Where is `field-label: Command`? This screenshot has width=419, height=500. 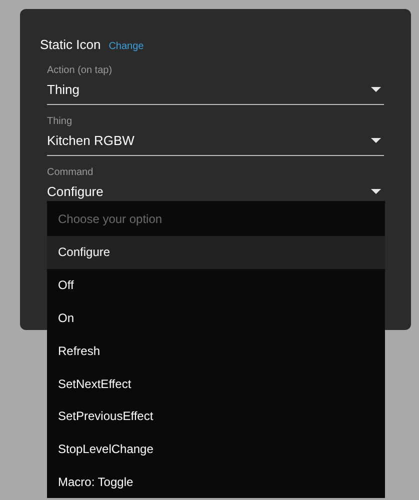 field-label: Command is located at coordinates (70, 172).